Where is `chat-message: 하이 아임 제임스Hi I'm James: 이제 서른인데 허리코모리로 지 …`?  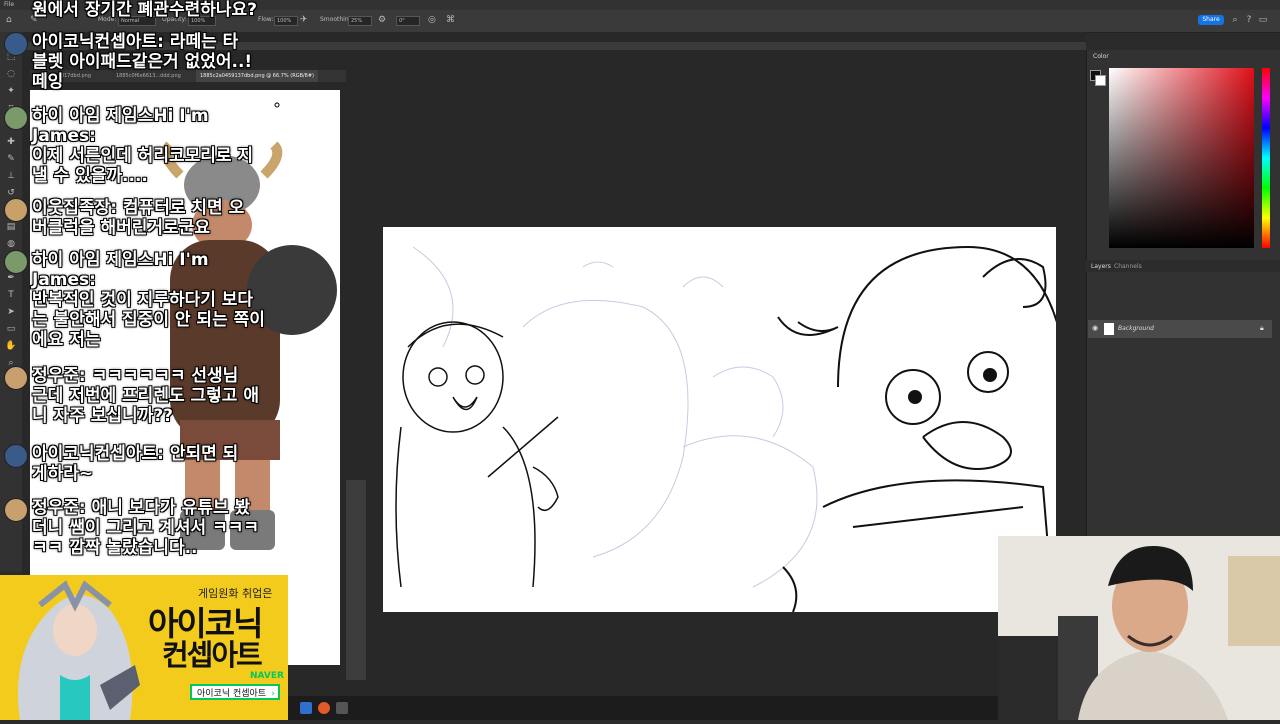 chat-message: 하이 아임 제임스Hi I'm James: 이제 서른인데 허리코모리로 지 … is located at coordinates (143, 146).